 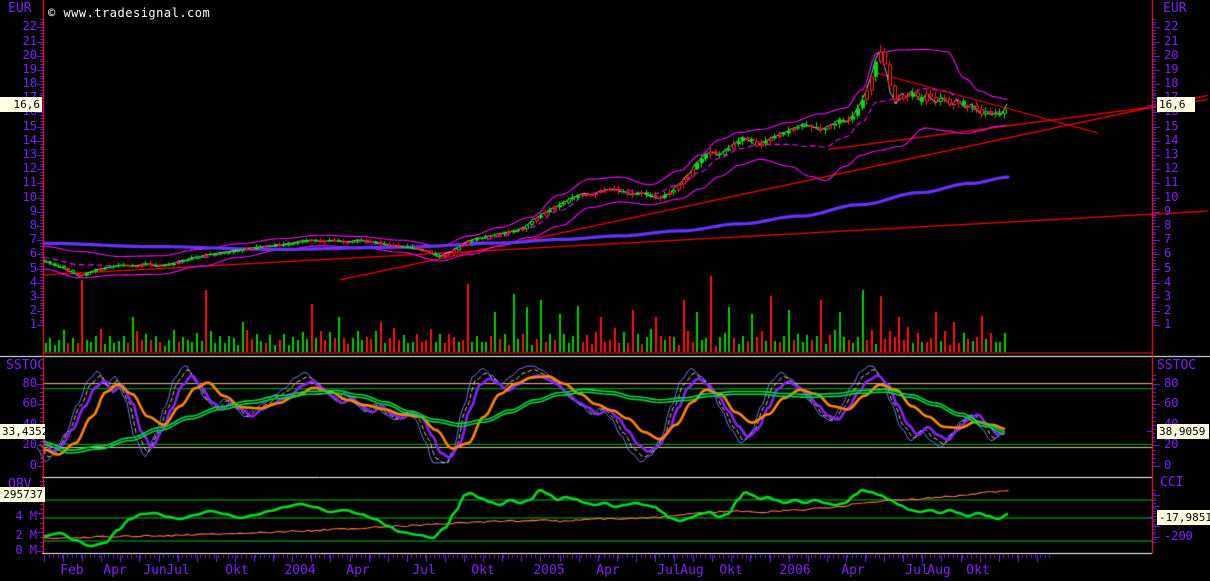 I want to click on time-label-1-Apr: Apr, so click(x=115, y=570).